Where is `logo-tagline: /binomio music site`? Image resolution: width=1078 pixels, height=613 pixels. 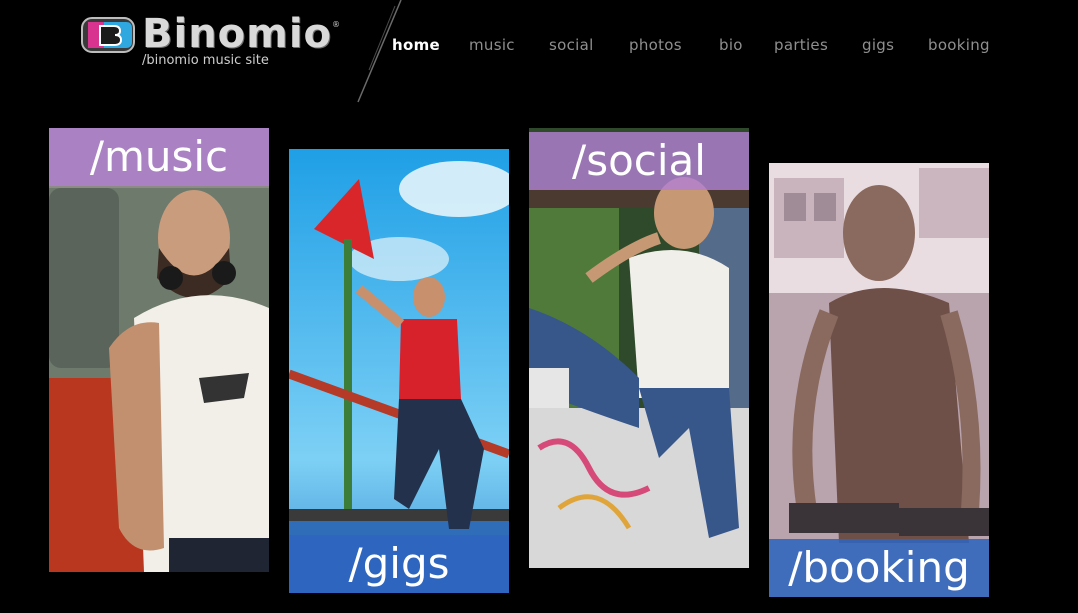
logo-tagline: /binomio music site is located at coordinates (205, 60).